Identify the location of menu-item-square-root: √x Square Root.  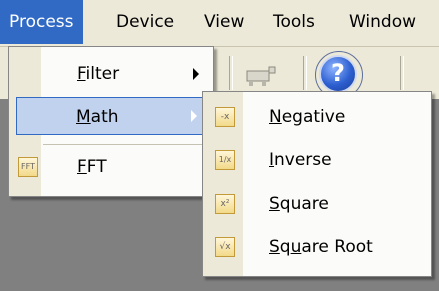
(317, 247).